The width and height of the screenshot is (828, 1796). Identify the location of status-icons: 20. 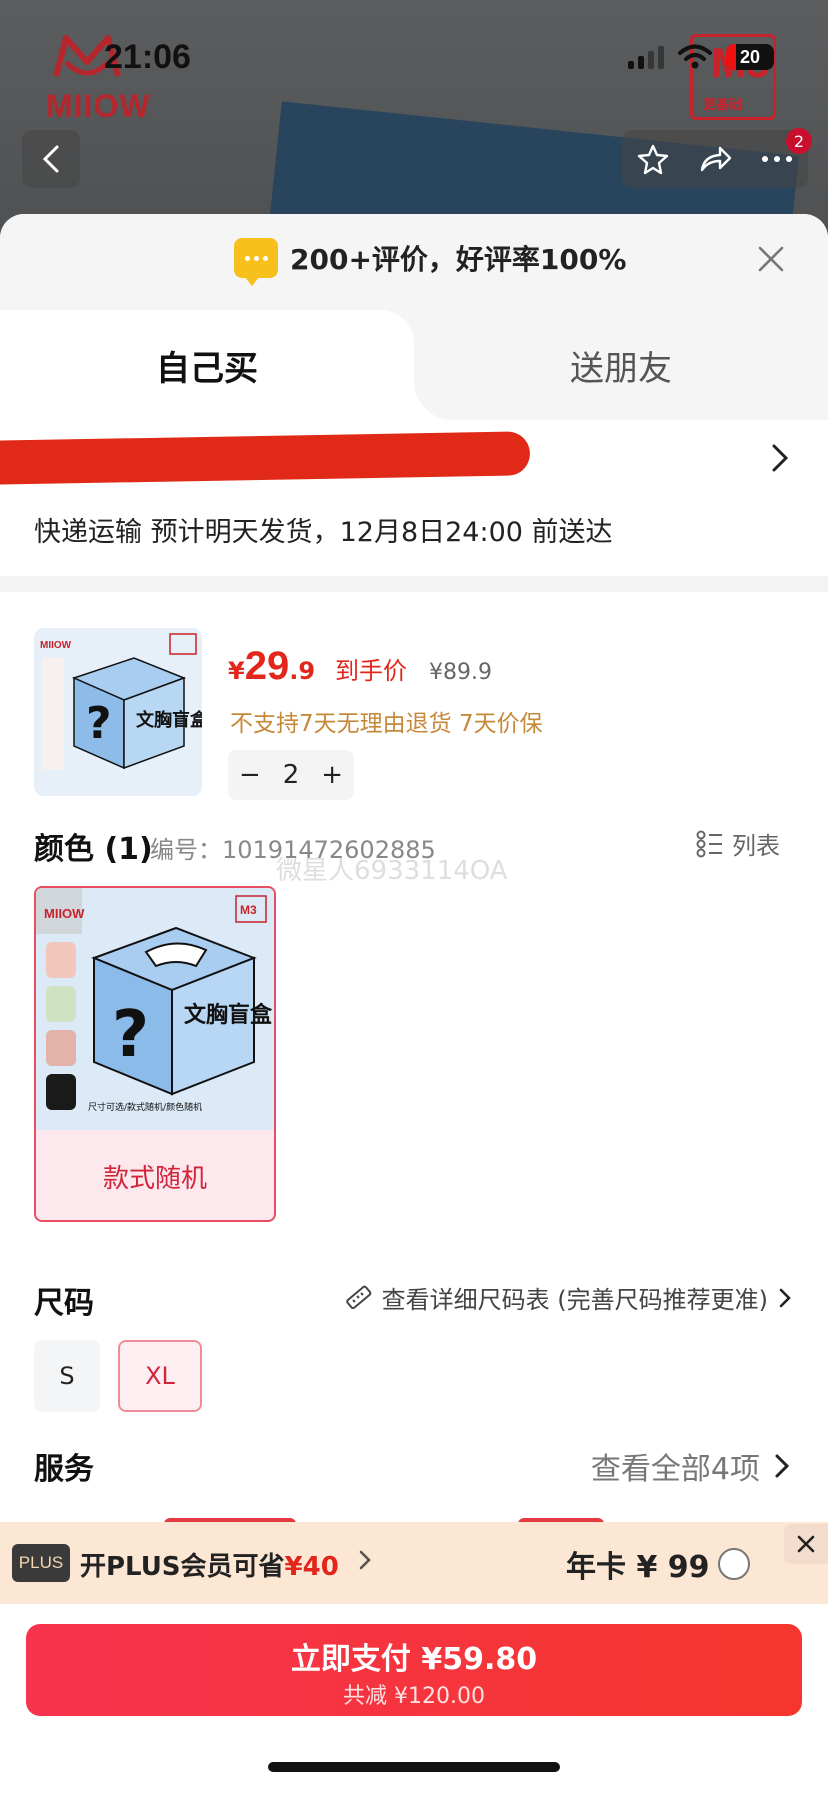
(701, 57).